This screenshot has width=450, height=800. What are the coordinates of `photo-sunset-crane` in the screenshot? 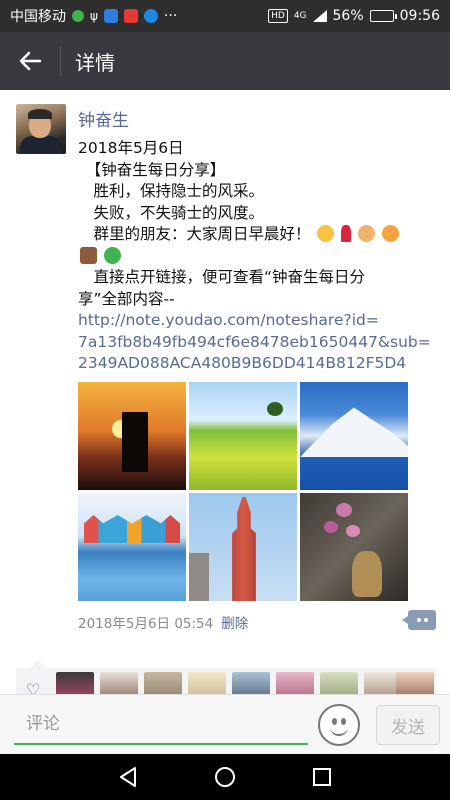 It's located at (132, 436).